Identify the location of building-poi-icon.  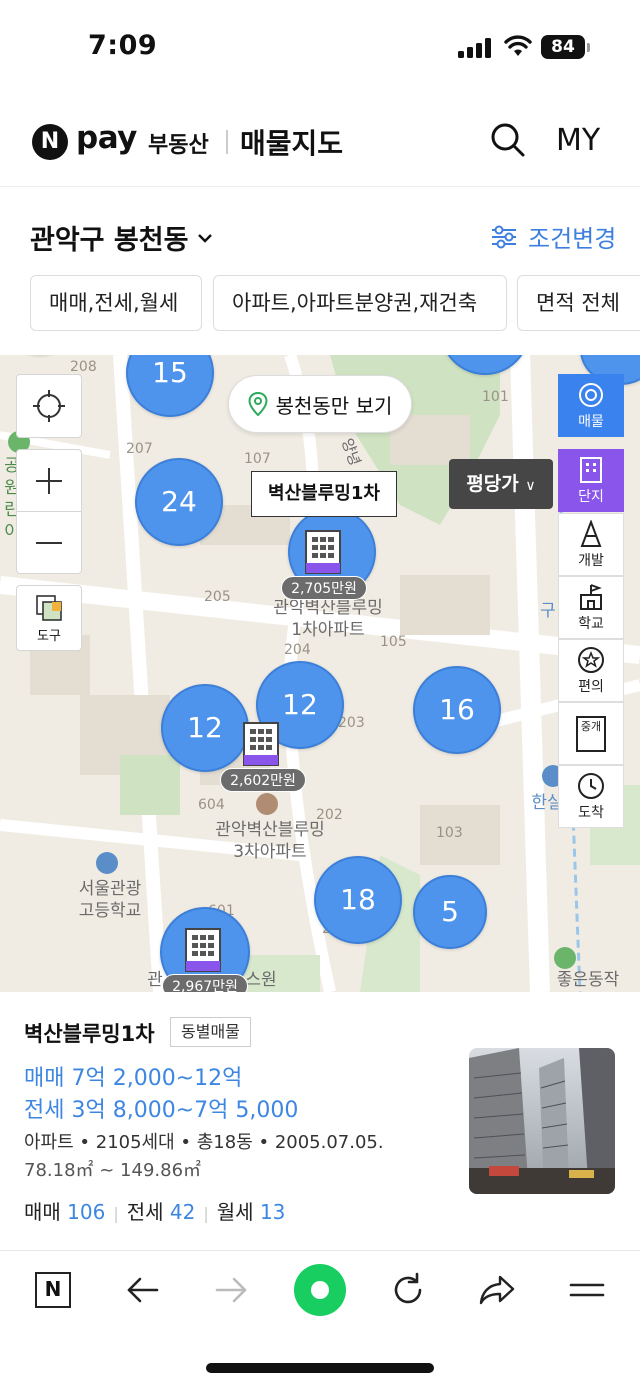
(267, 804).